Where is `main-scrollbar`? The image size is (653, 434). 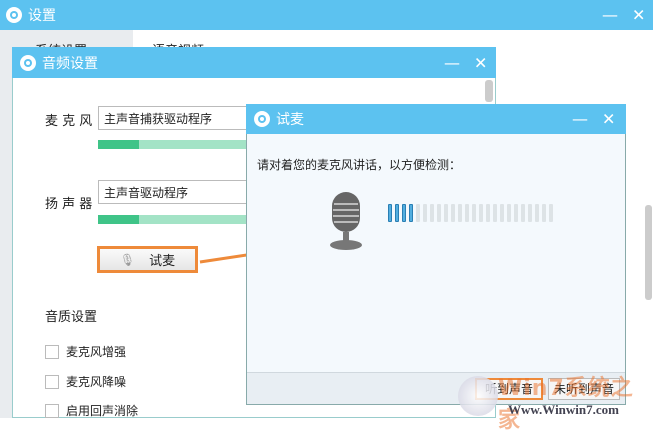
main-scrollbar is located at coordinates (648, 252).